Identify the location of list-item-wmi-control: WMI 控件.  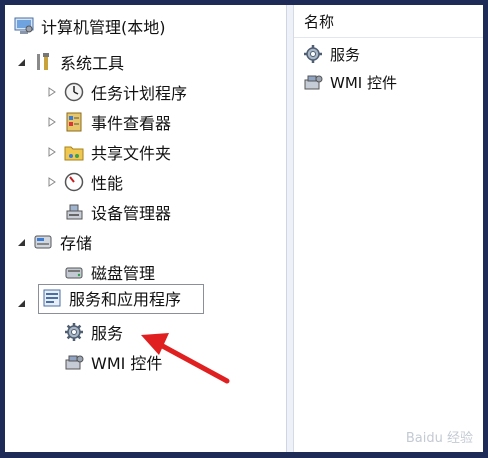
(388, 82).